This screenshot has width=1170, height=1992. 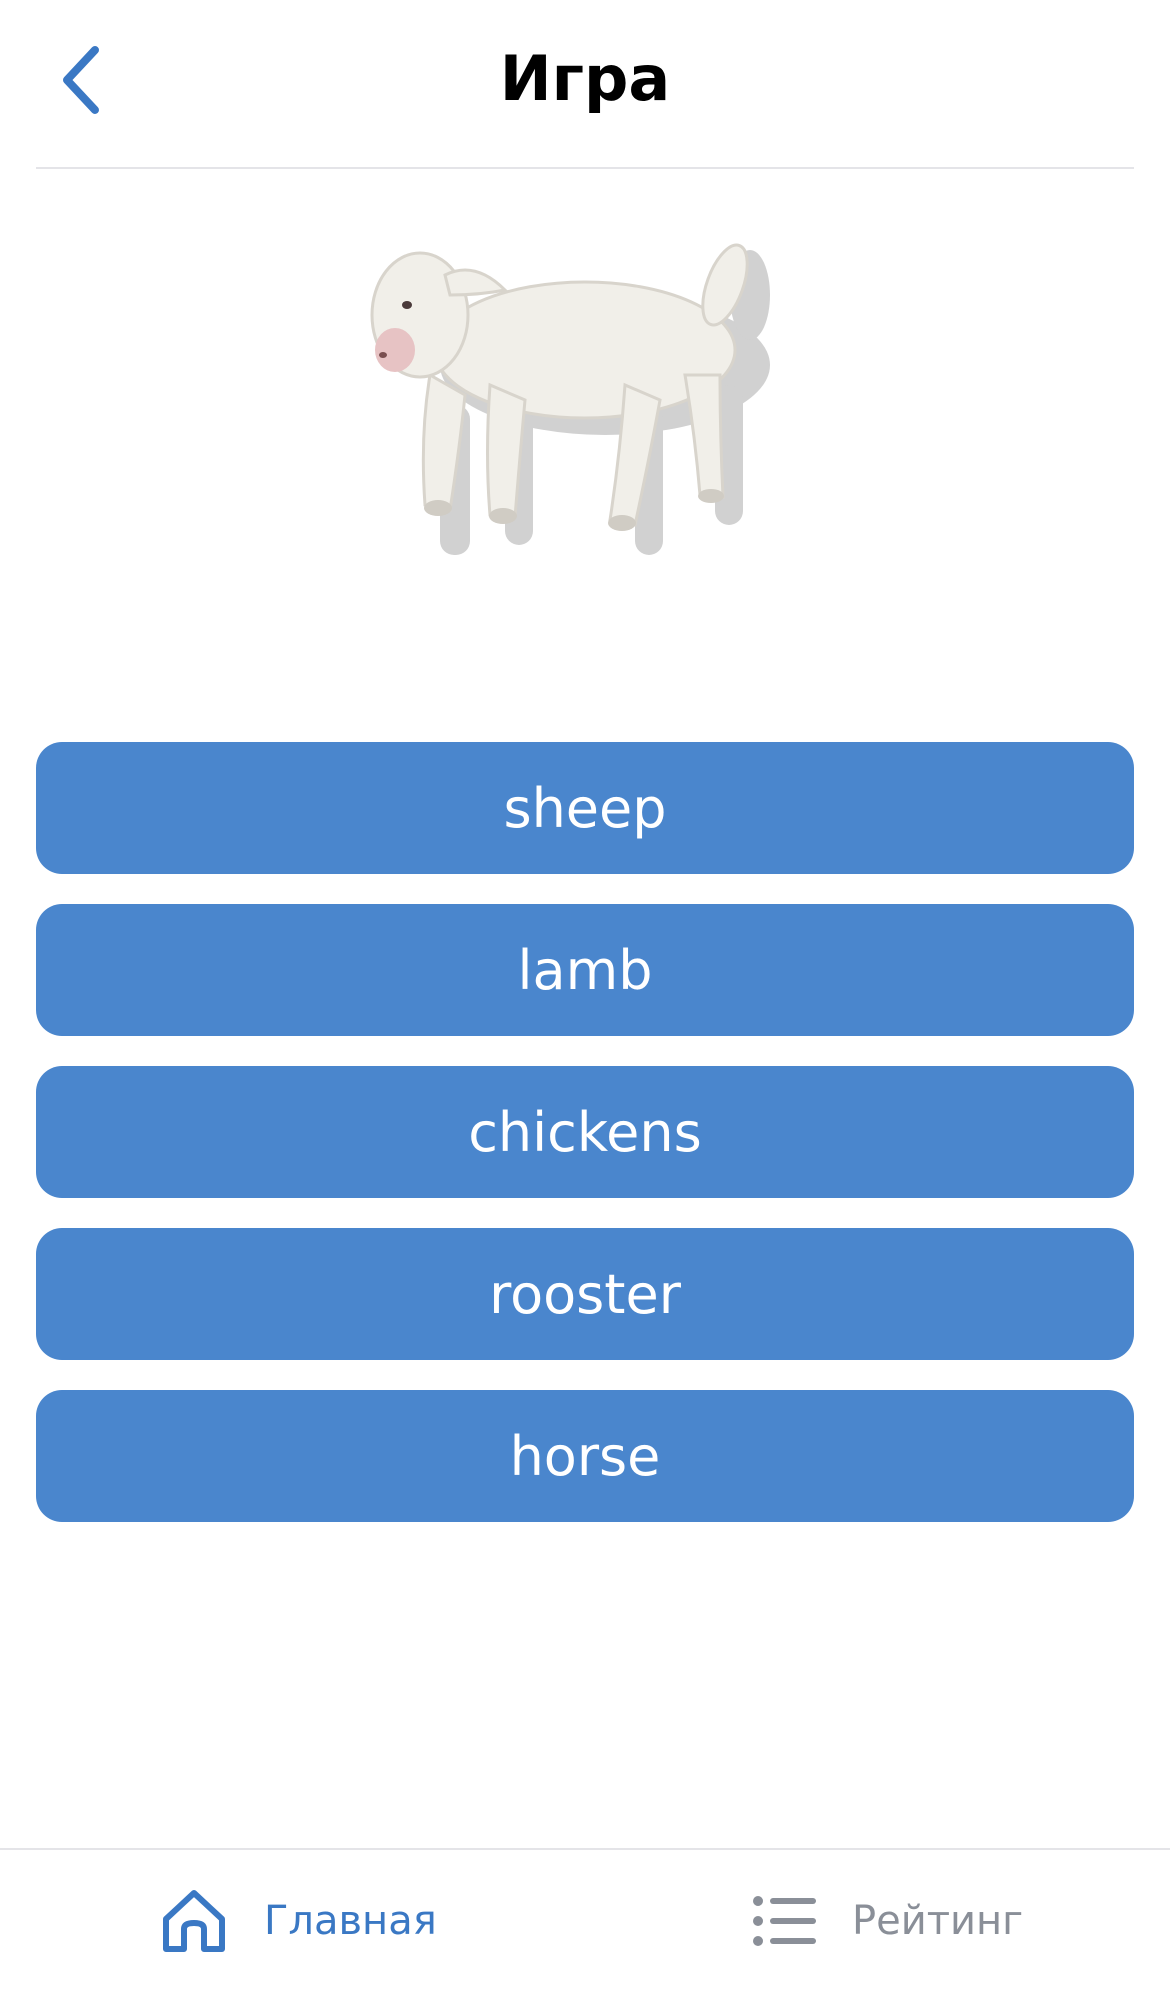 What do you see at coordinates (585, 970) in the screenshot?
I see `answer-button-lamb: lamb` at bounding box center [585, 970].